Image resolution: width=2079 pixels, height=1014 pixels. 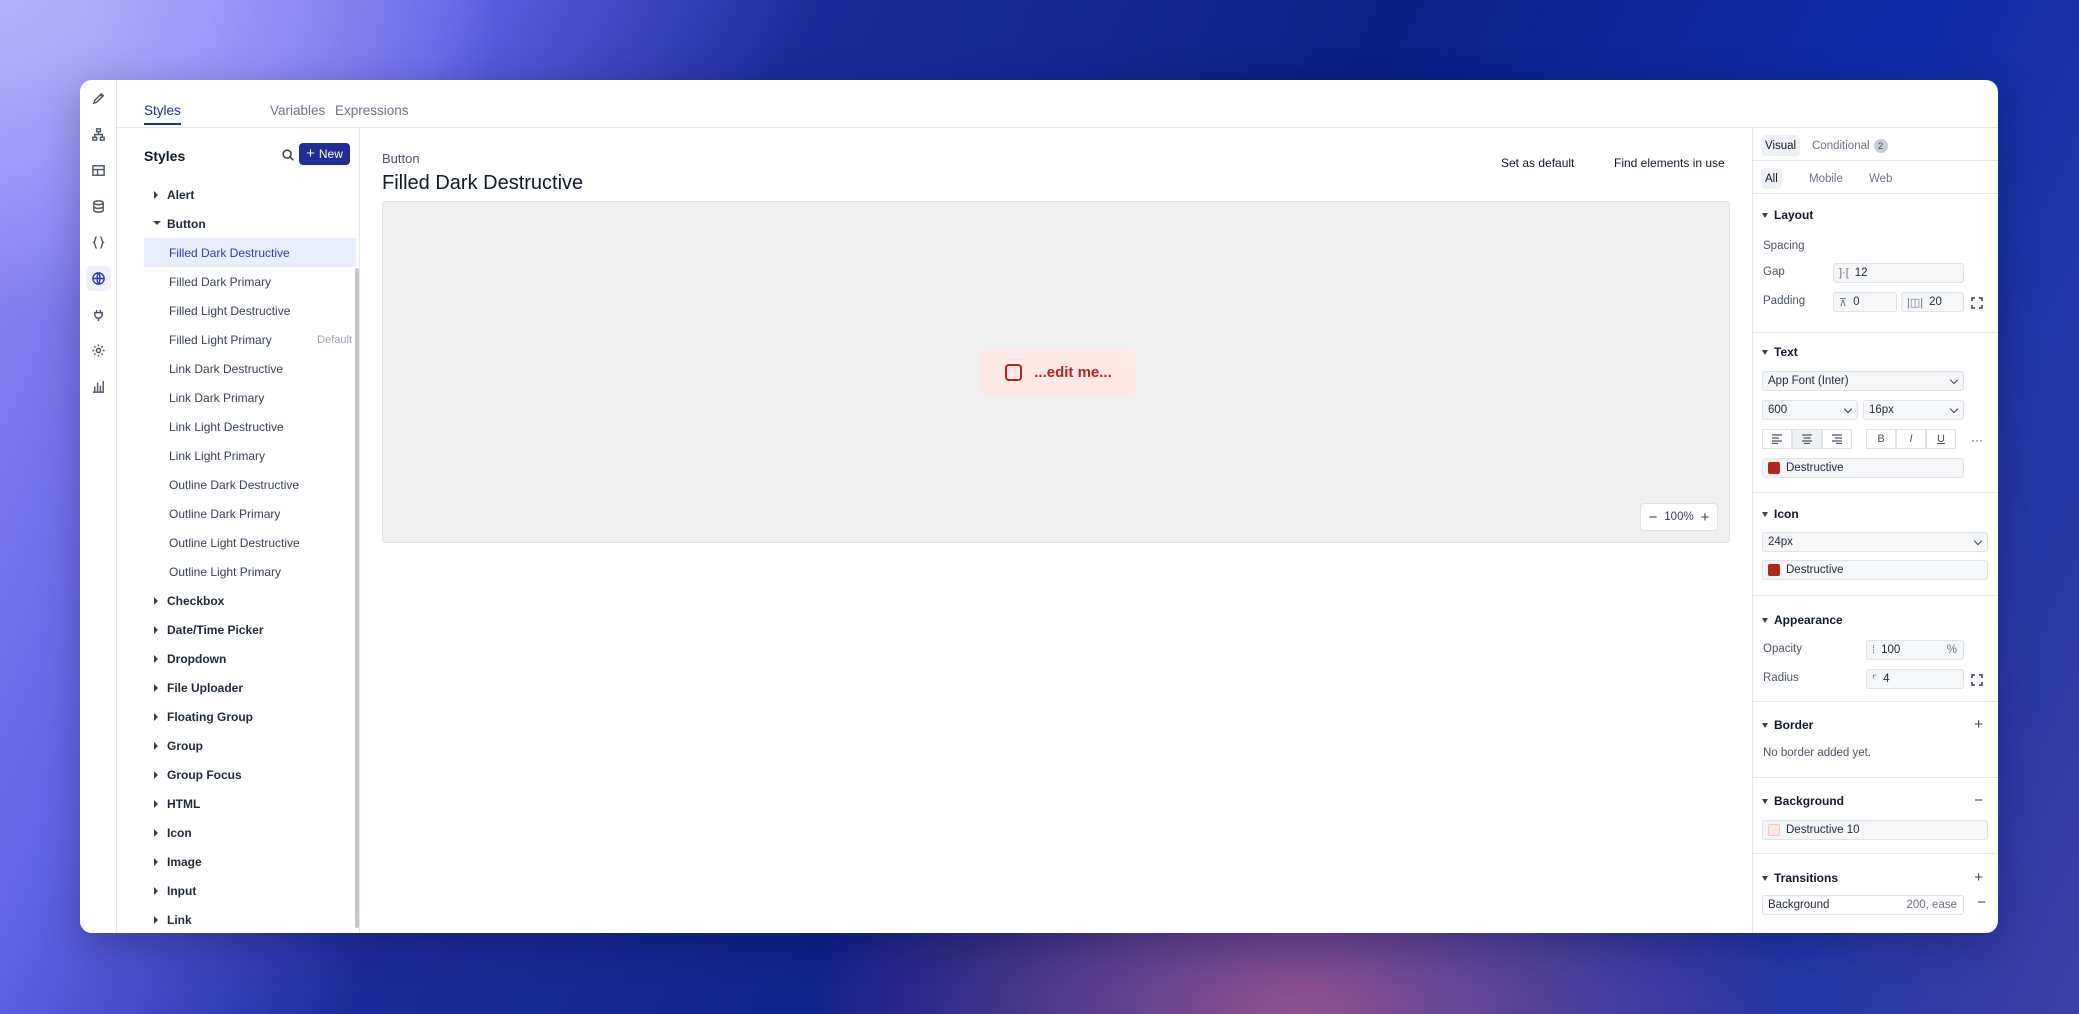 I want to click on background-color-field: Destructive 10, so click(x=1875, y=830).